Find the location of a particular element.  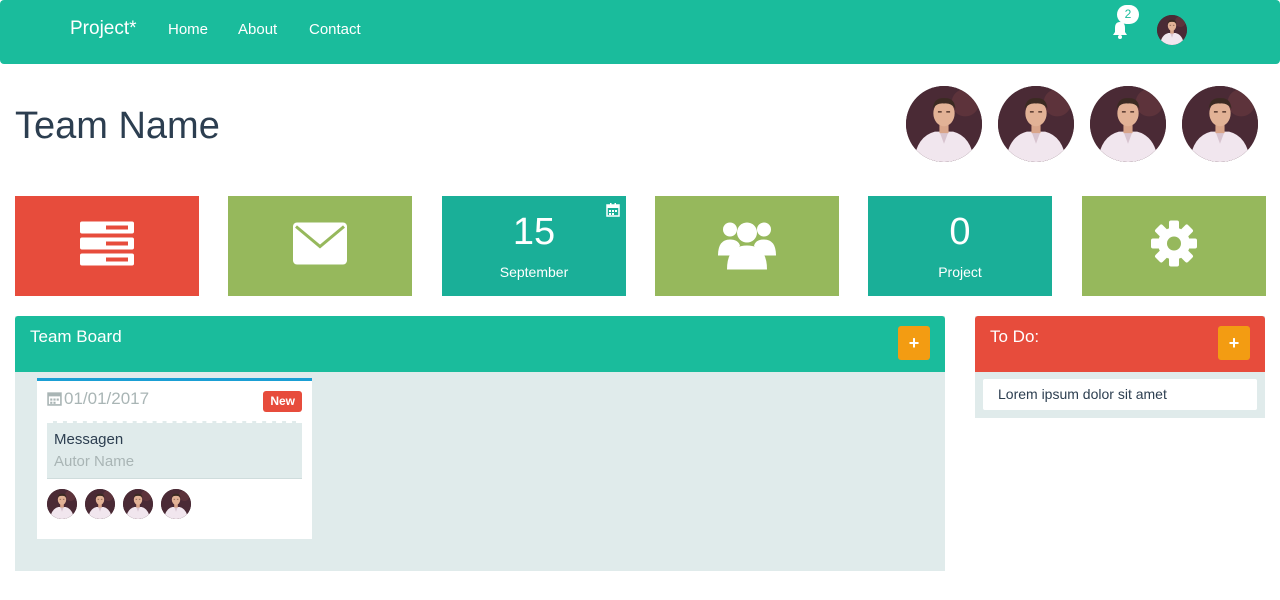

todo-item: Lorem ipsum dolor sit amet is located at coordinates (1120, 394).